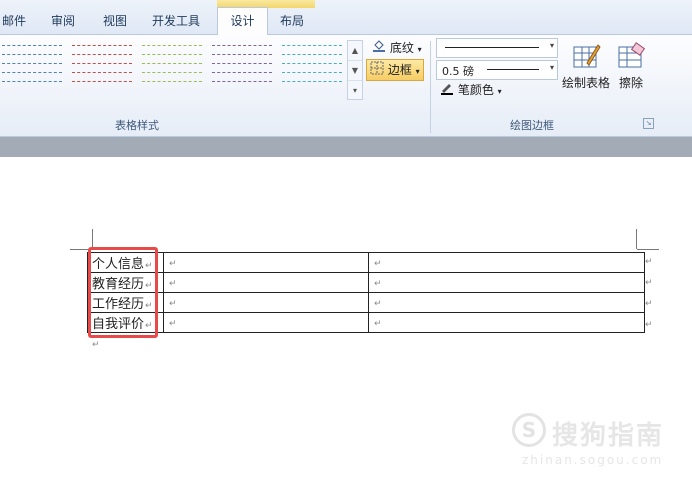 The image size is (692, 502). What do you see at coordinates (631, 57) in the screenshot?
I see `eraser-icon` at bounding box center [631, 57].